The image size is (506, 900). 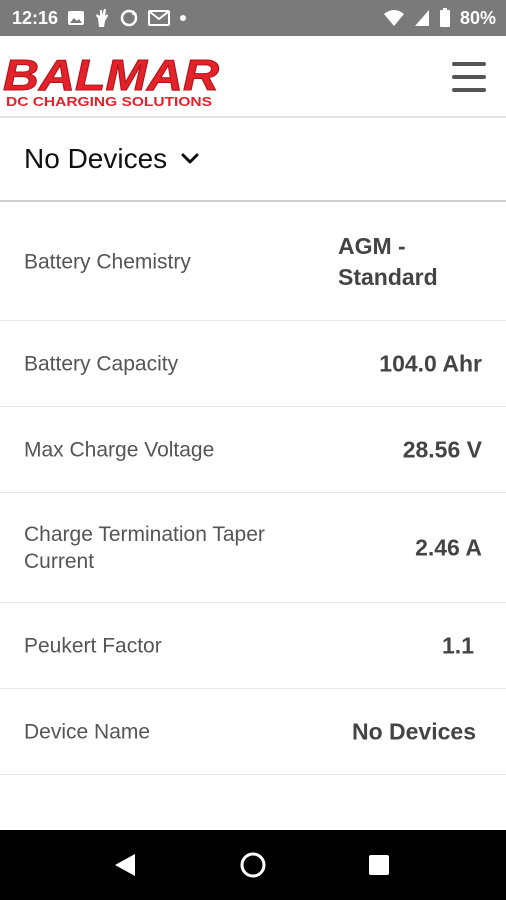 I want to click on setting-label: Battery Capacity, so click(x=101, y=363).